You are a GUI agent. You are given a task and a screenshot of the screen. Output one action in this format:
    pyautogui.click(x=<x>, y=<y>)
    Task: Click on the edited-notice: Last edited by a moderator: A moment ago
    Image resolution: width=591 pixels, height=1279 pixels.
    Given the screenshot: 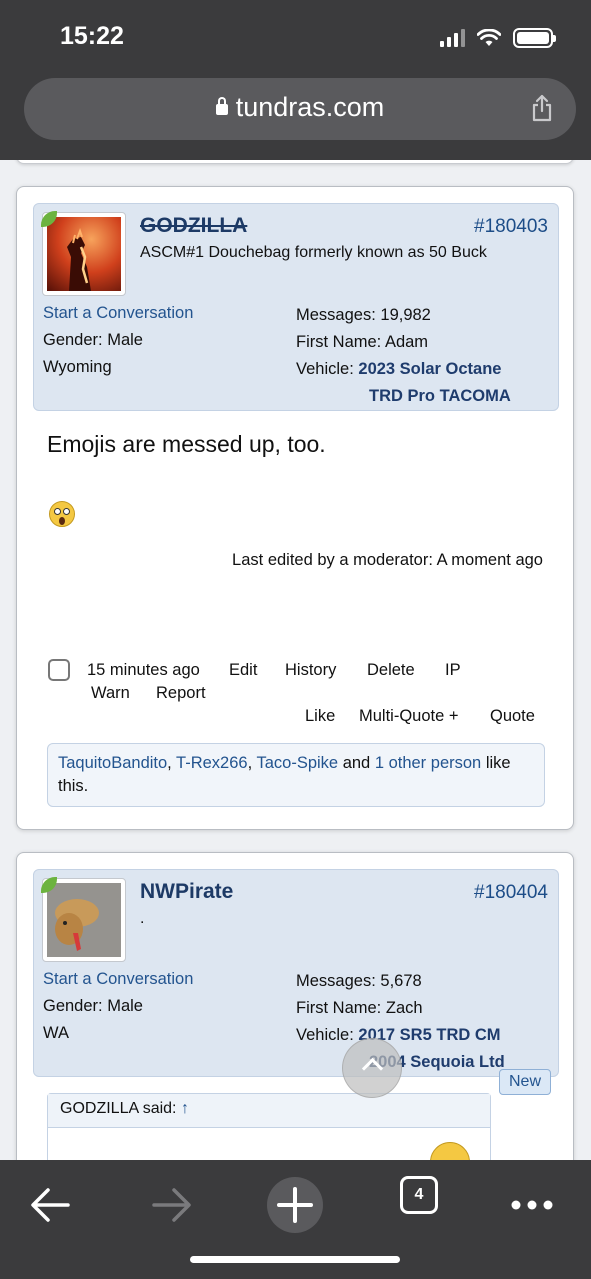 What is the action you would take?
    pyautogui.click(x=387, y=560)
    